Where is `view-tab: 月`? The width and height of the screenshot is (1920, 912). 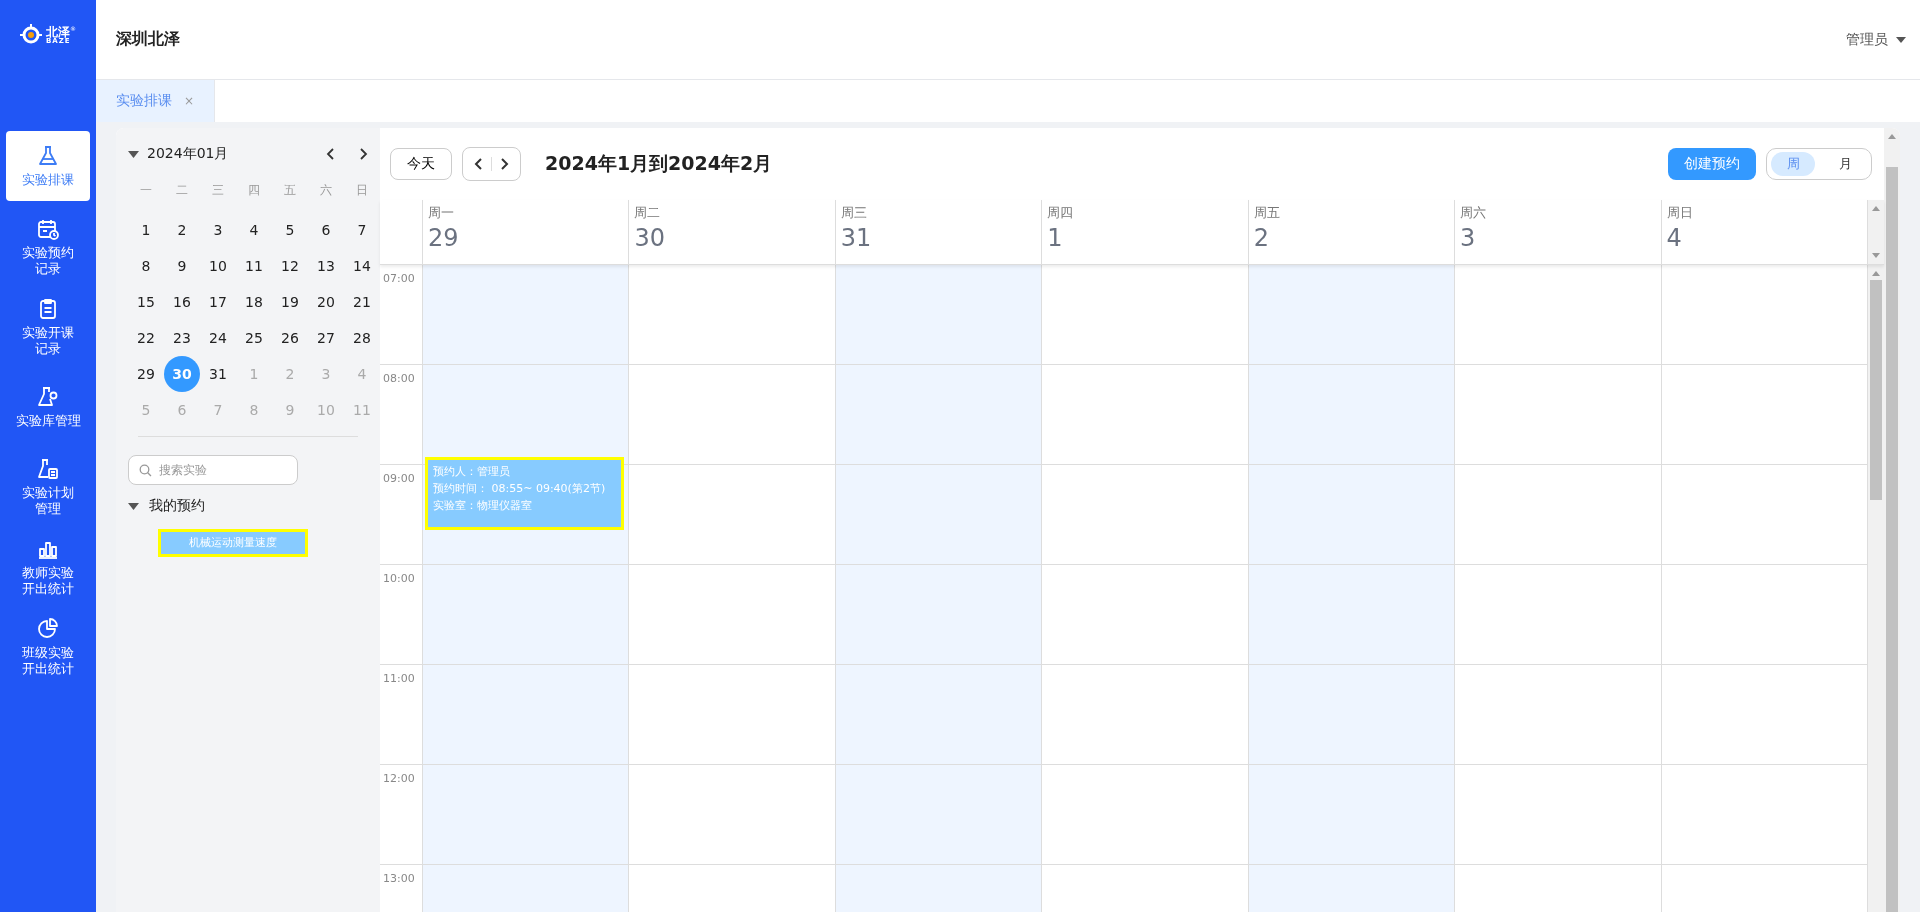 view-tab: 月 is located at coordinates (1845, 164).